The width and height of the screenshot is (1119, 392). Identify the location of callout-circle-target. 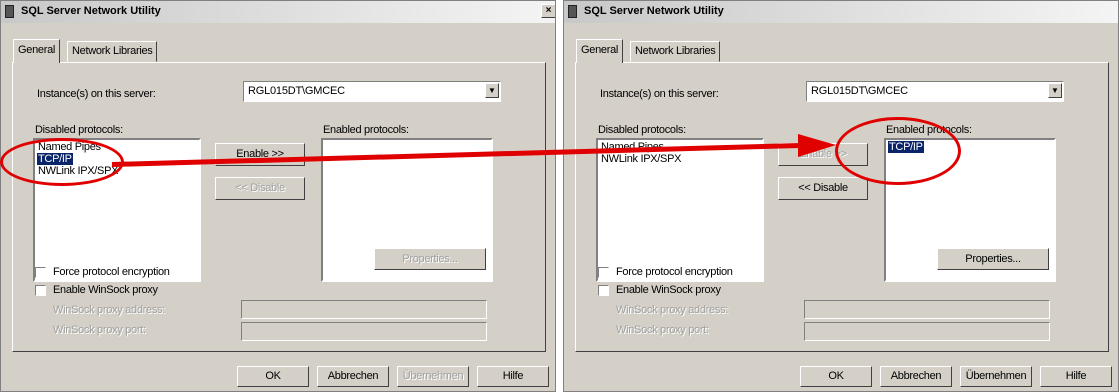
(898, 151).